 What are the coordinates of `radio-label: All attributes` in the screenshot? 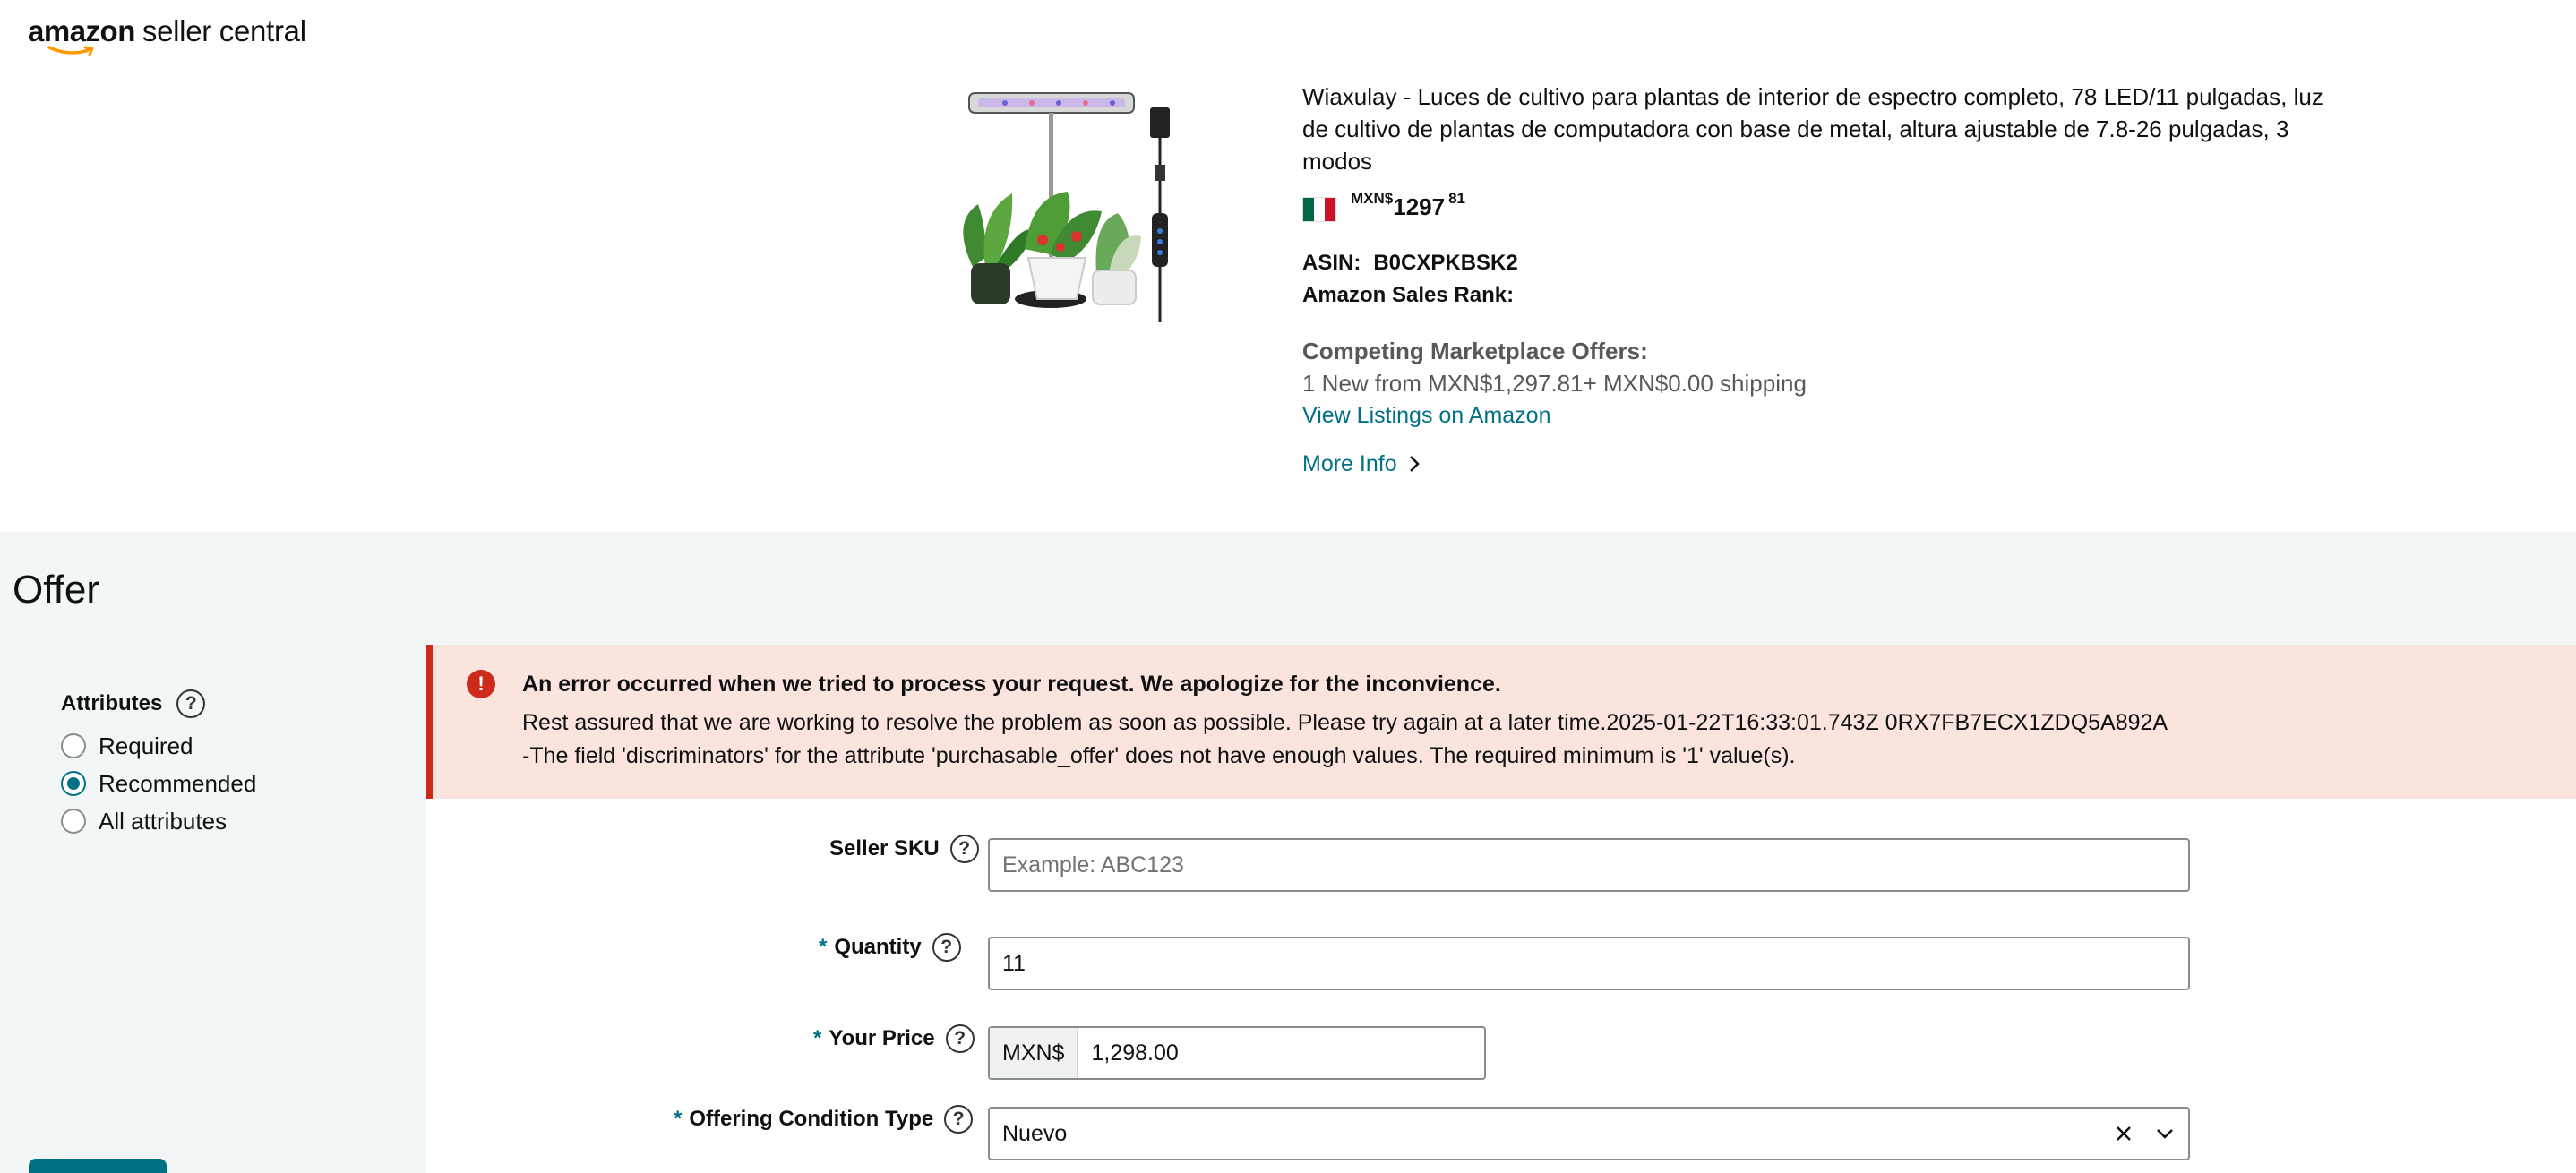 It's located at (163, 821).